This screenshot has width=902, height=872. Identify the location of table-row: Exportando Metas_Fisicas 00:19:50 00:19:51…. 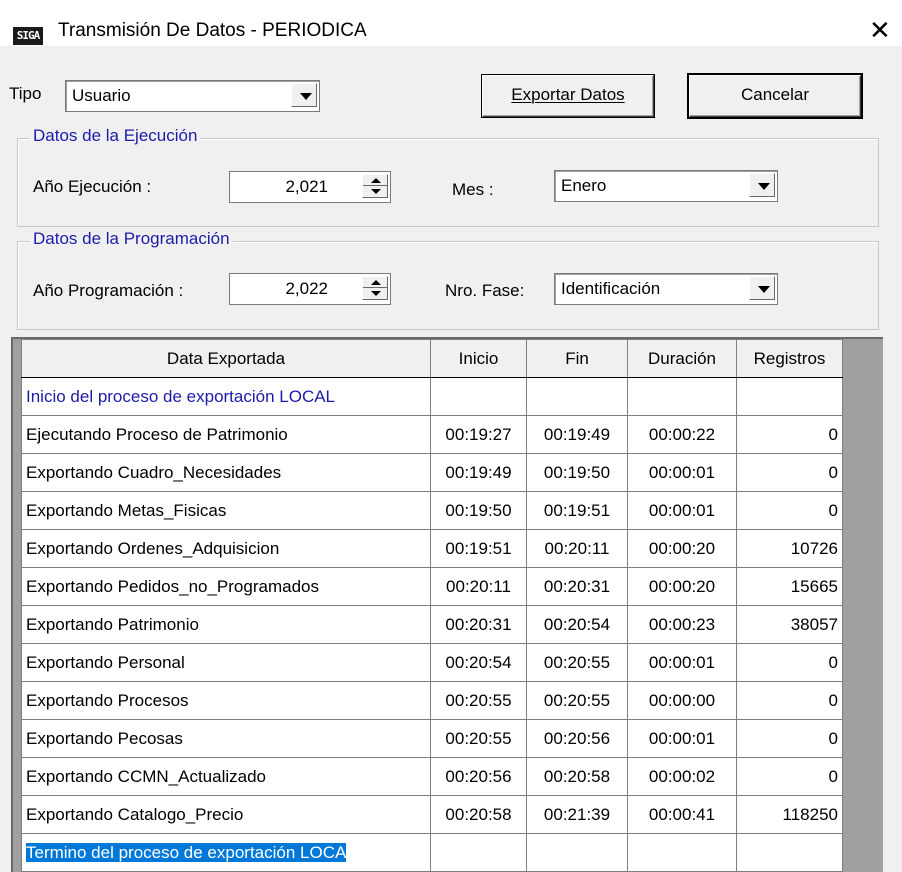
(432, 510).